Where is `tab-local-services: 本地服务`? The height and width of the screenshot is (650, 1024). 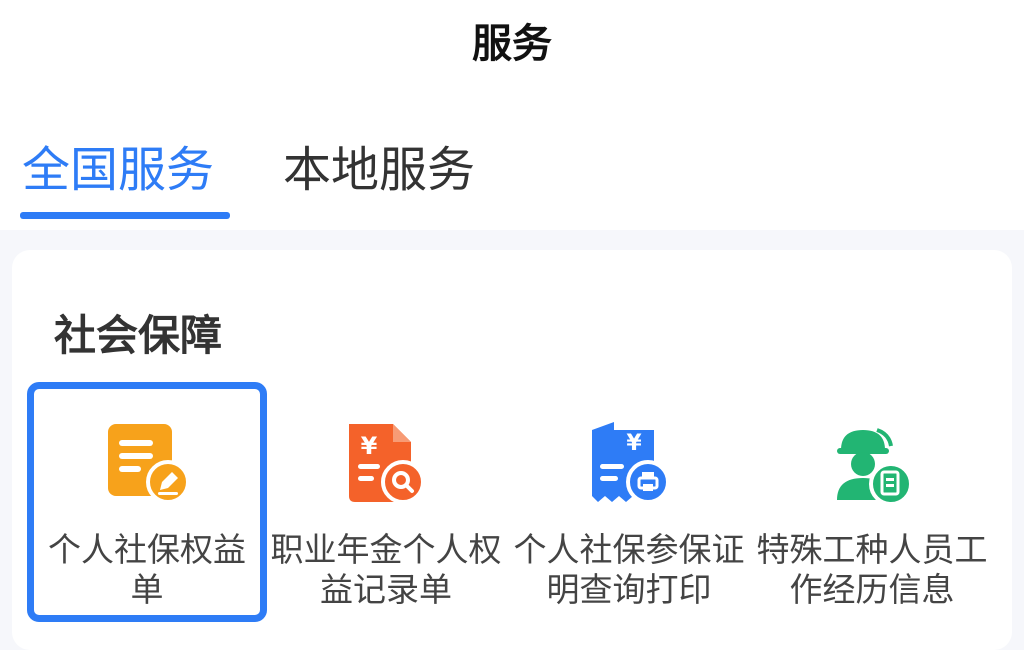
tab-local-services: 本地服务 is located at coordinates (379, 170).